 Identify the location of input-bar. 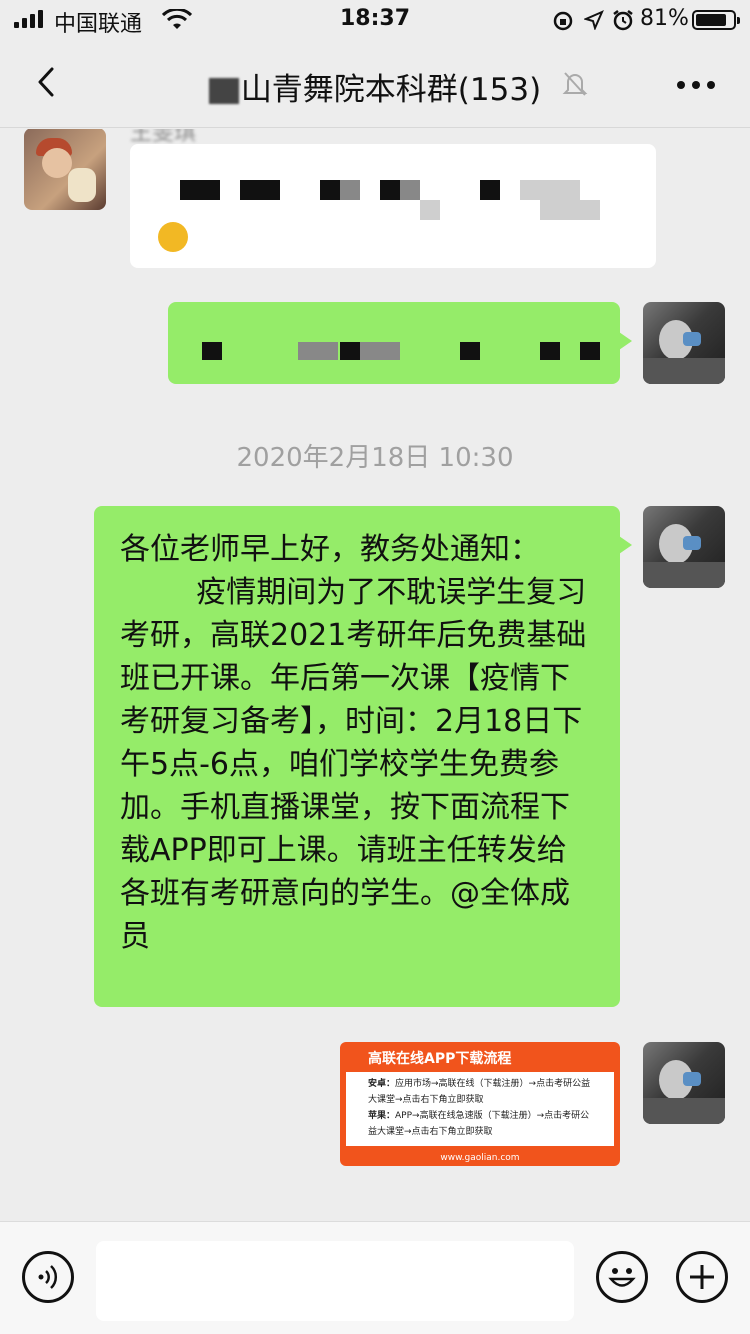
(375, 1277).